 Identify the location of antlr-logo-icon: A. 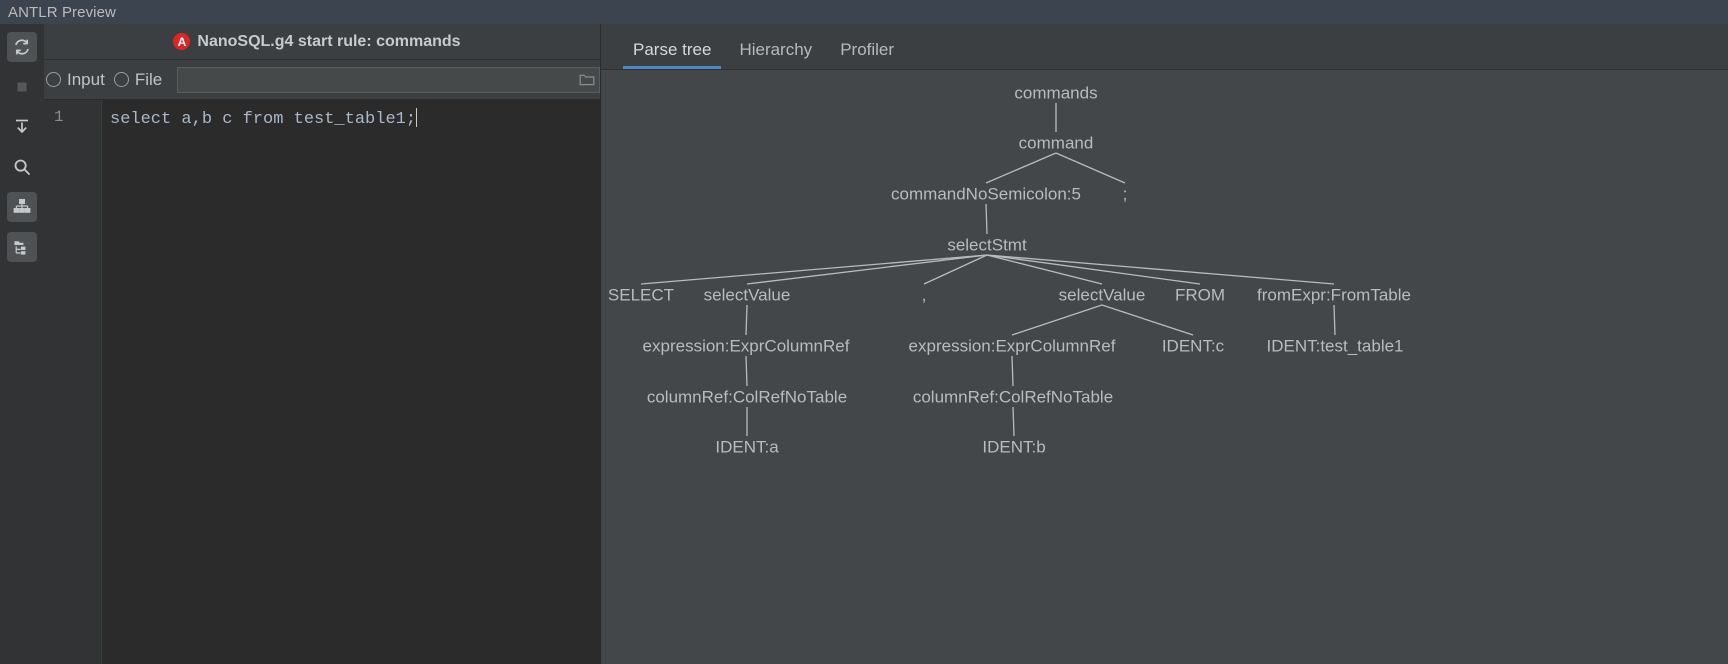
(182, 41).